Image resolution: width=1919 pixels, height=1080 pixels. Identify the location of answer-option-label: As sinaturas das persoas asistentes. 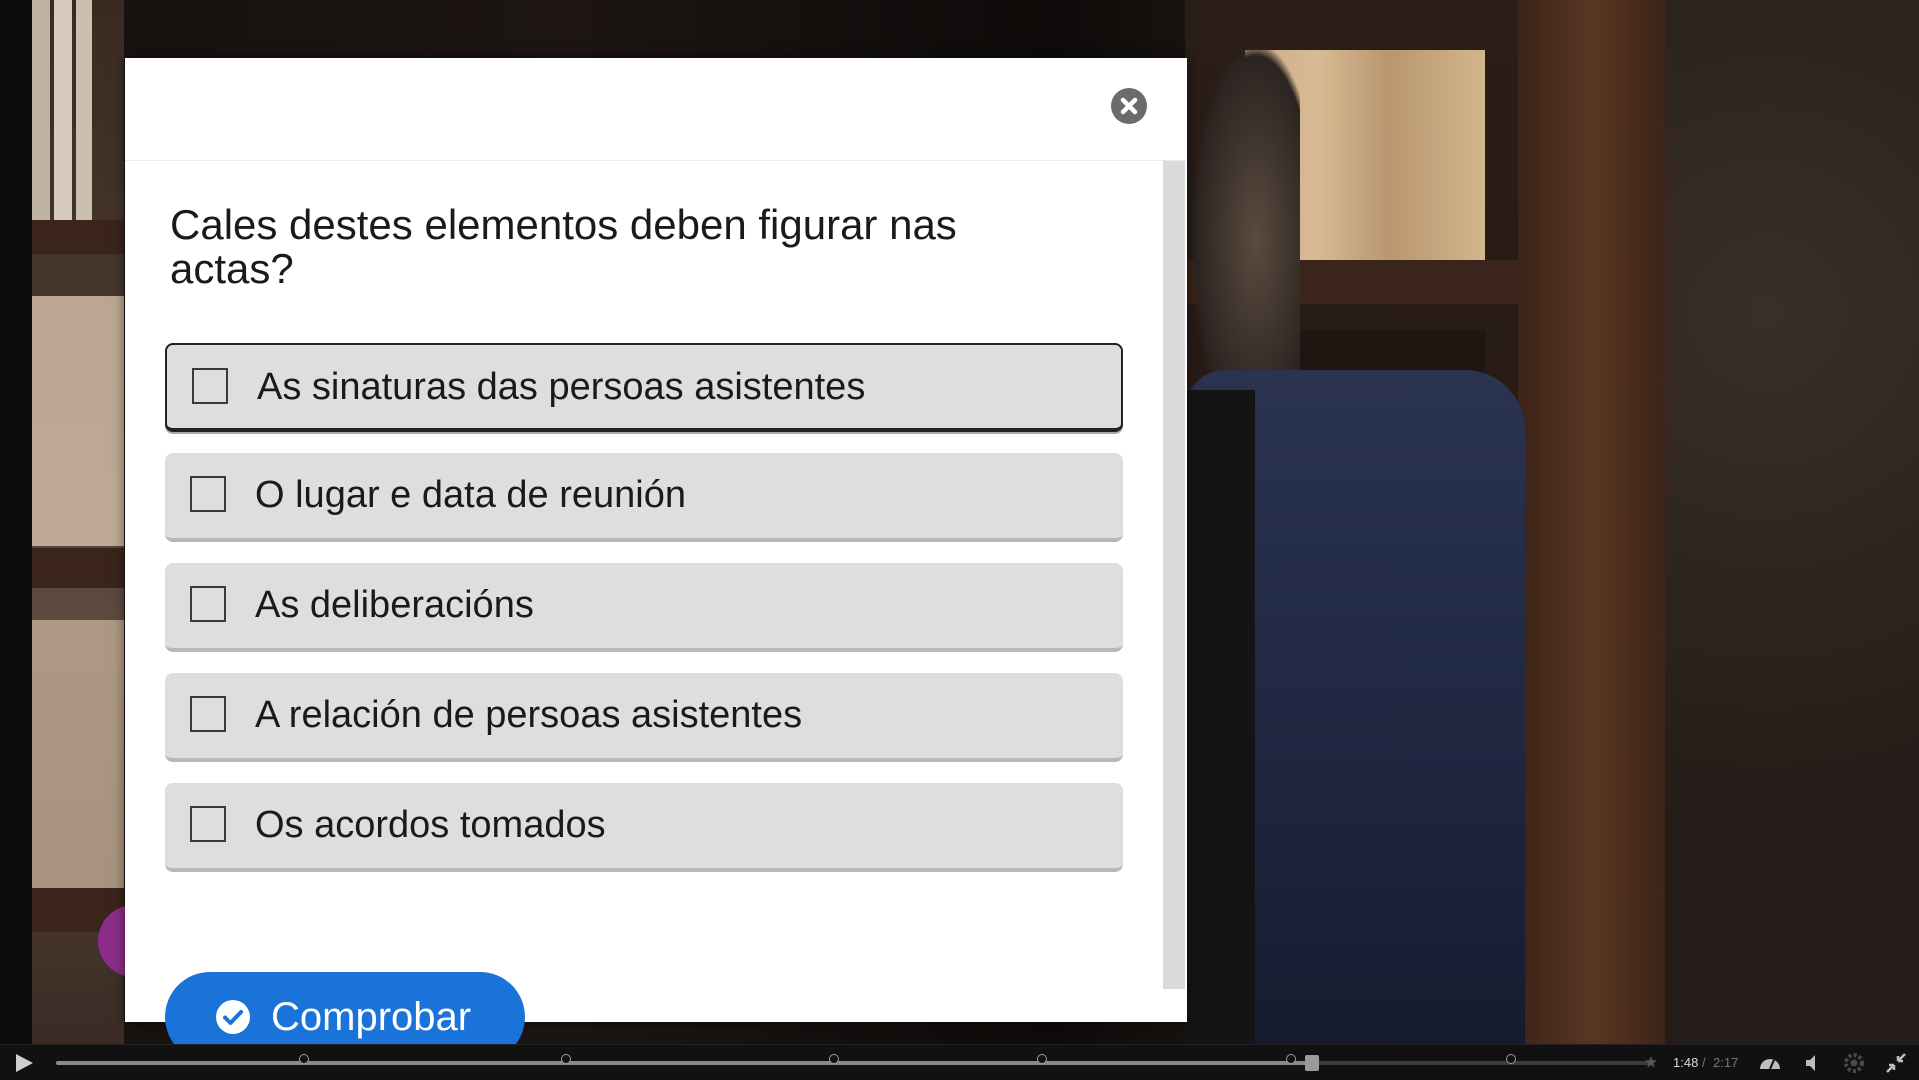
(561, 387).